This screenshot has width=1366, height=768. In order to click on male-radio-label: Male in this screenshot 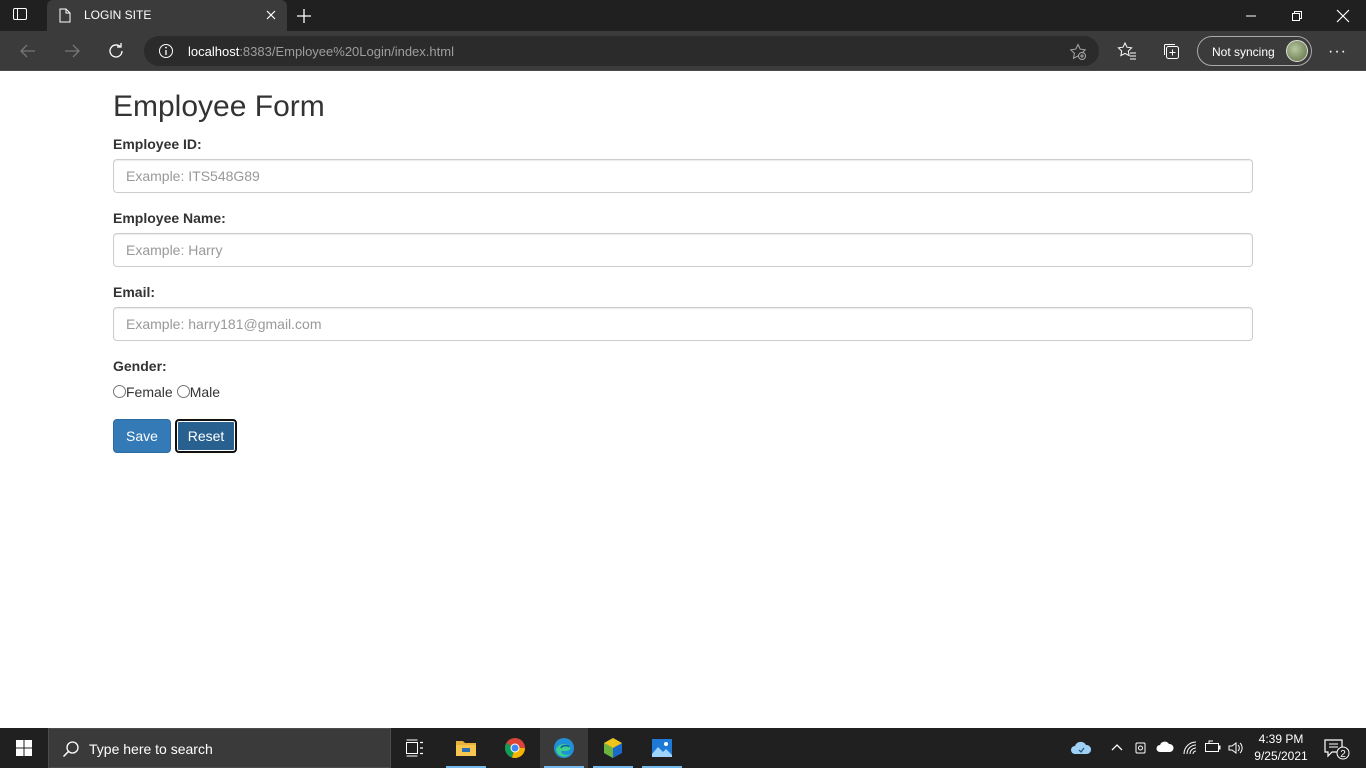, I will do `click(205, 392)`.